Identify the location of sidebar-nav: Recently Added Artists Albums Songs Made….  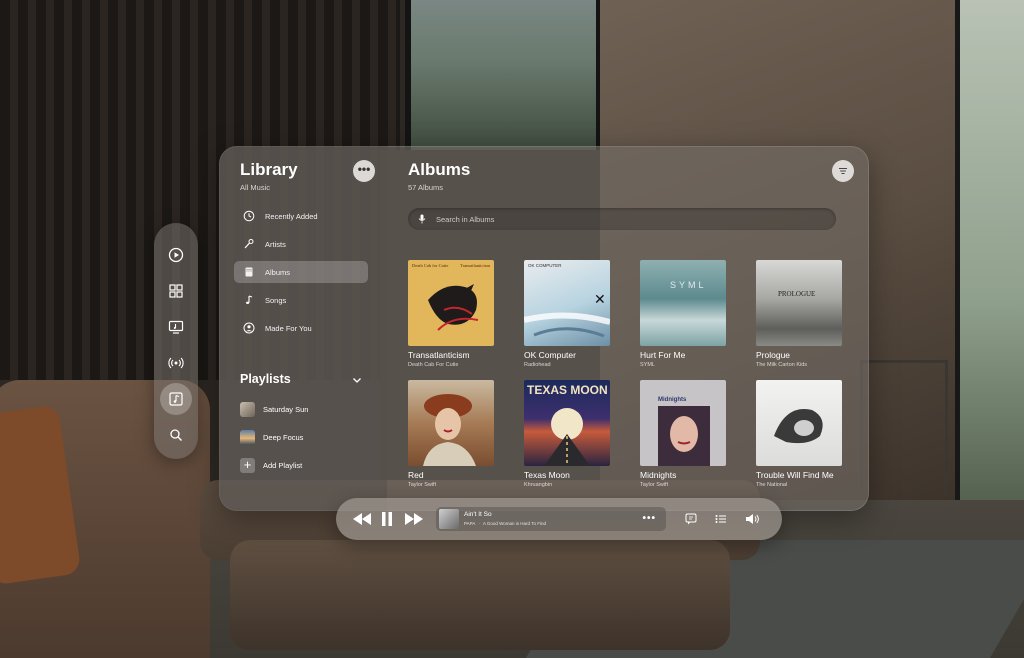
(301, 275).